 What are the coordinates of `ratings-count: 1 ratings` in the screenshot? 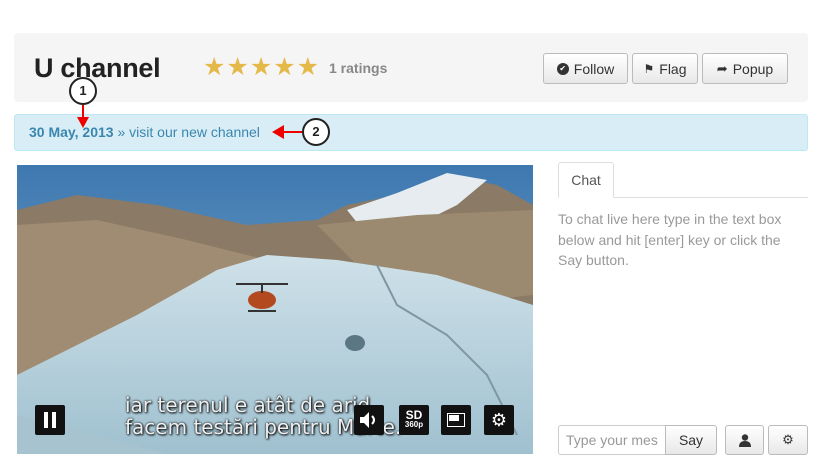 It's located at (358, 68).